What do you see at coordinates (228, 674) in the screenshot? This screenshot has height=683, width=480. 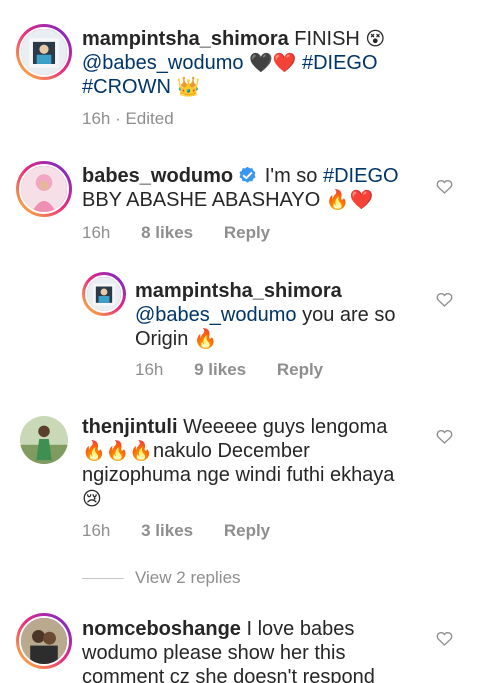 I see `comment-text-line3: comment cz she doesn't respond` at bounding box center [228, 674].